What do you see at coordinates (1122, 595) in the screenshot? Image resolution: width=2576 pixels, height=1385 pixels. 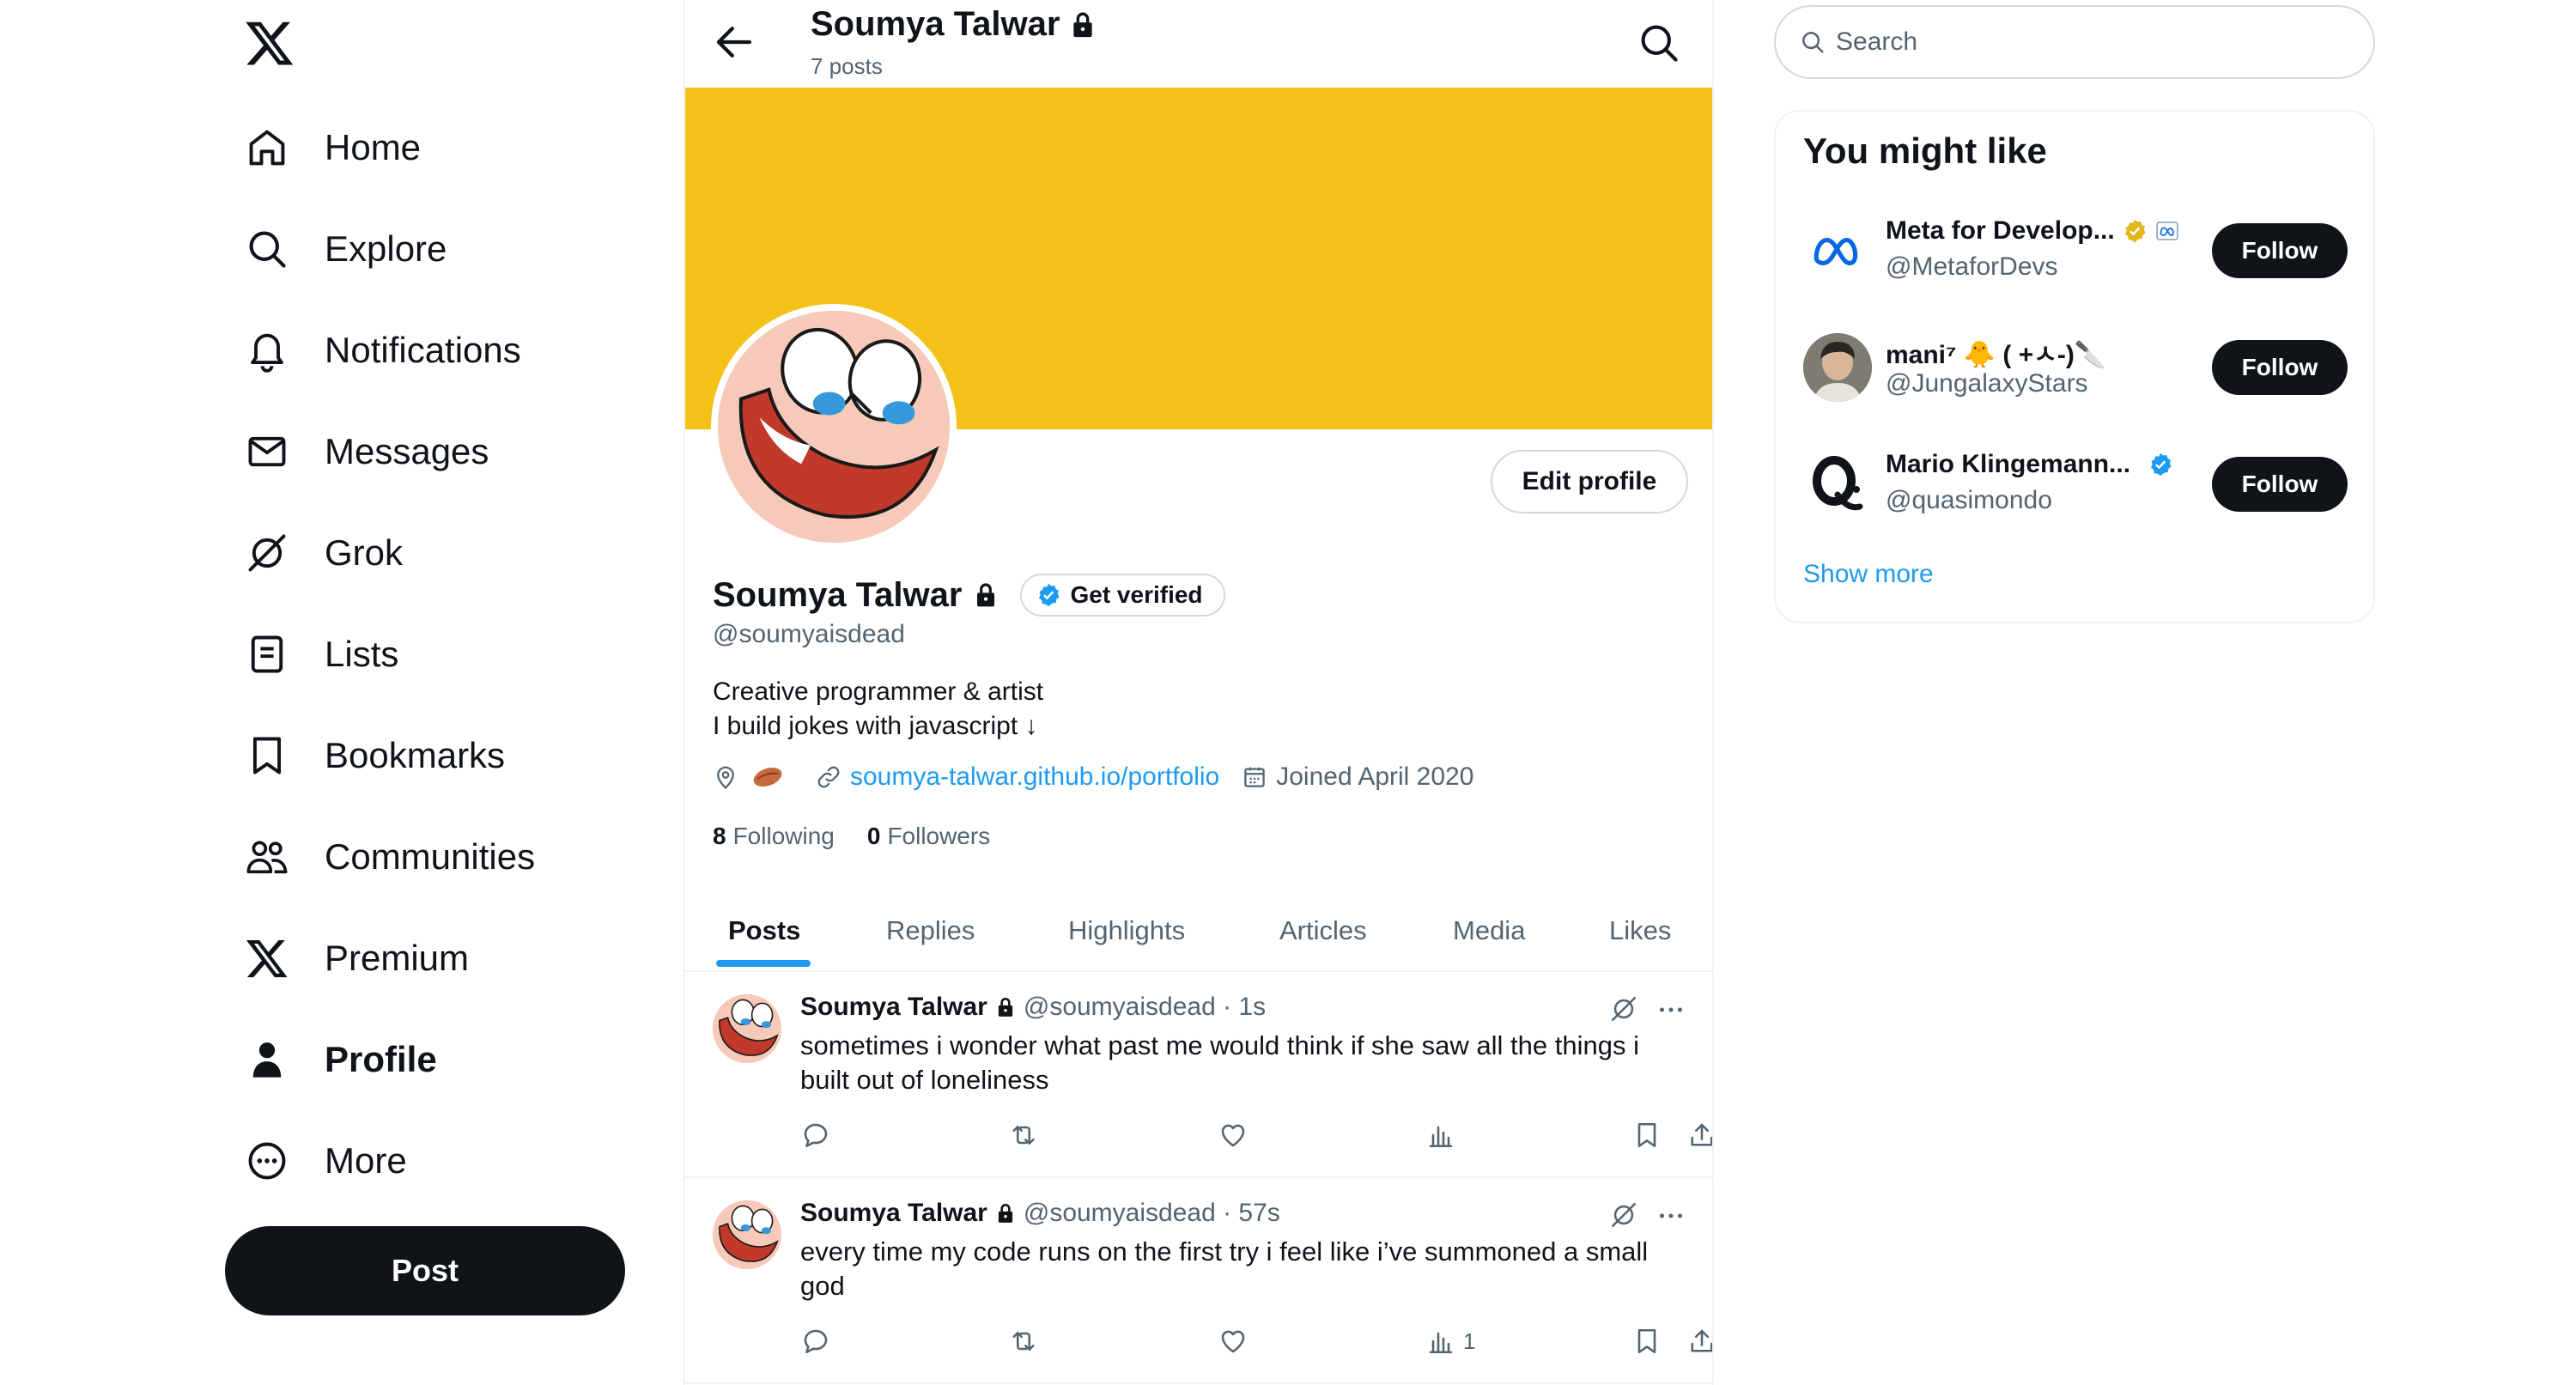 I see `get-verified-button: Get verified` at bounding box center [1122, 595].